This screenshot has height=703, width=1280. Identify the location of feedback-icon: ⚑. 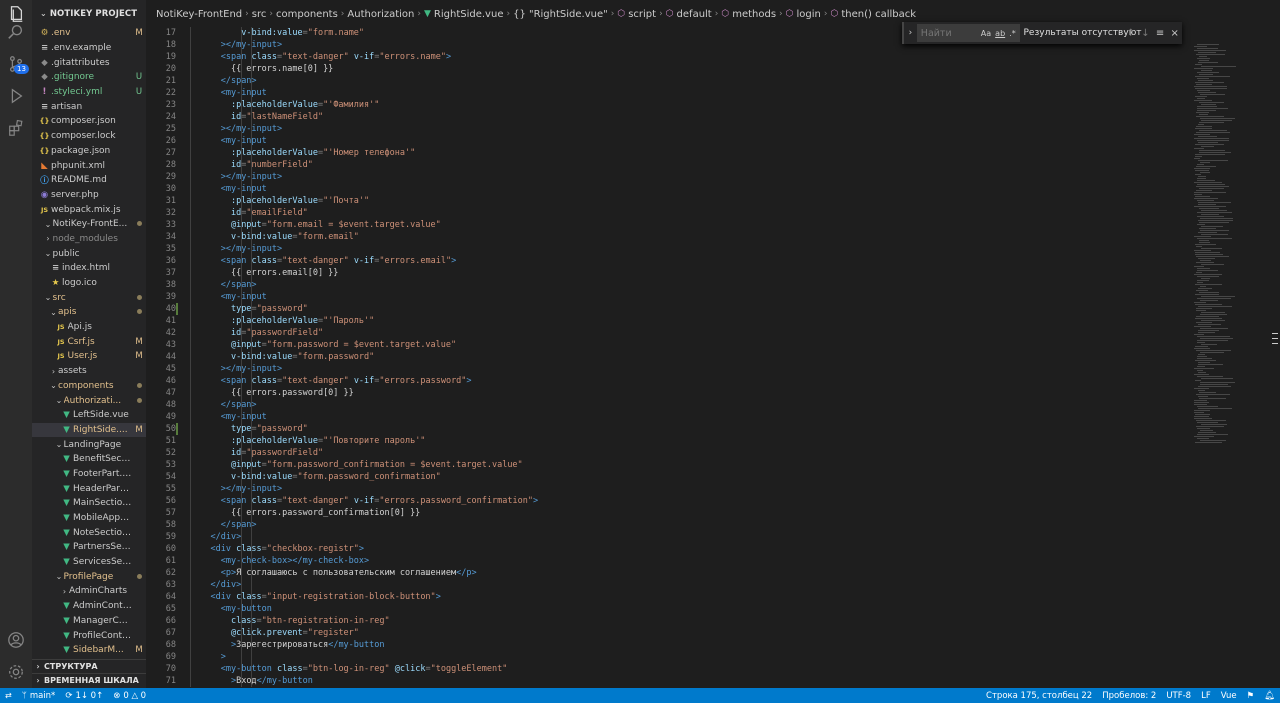
(1251, 696).